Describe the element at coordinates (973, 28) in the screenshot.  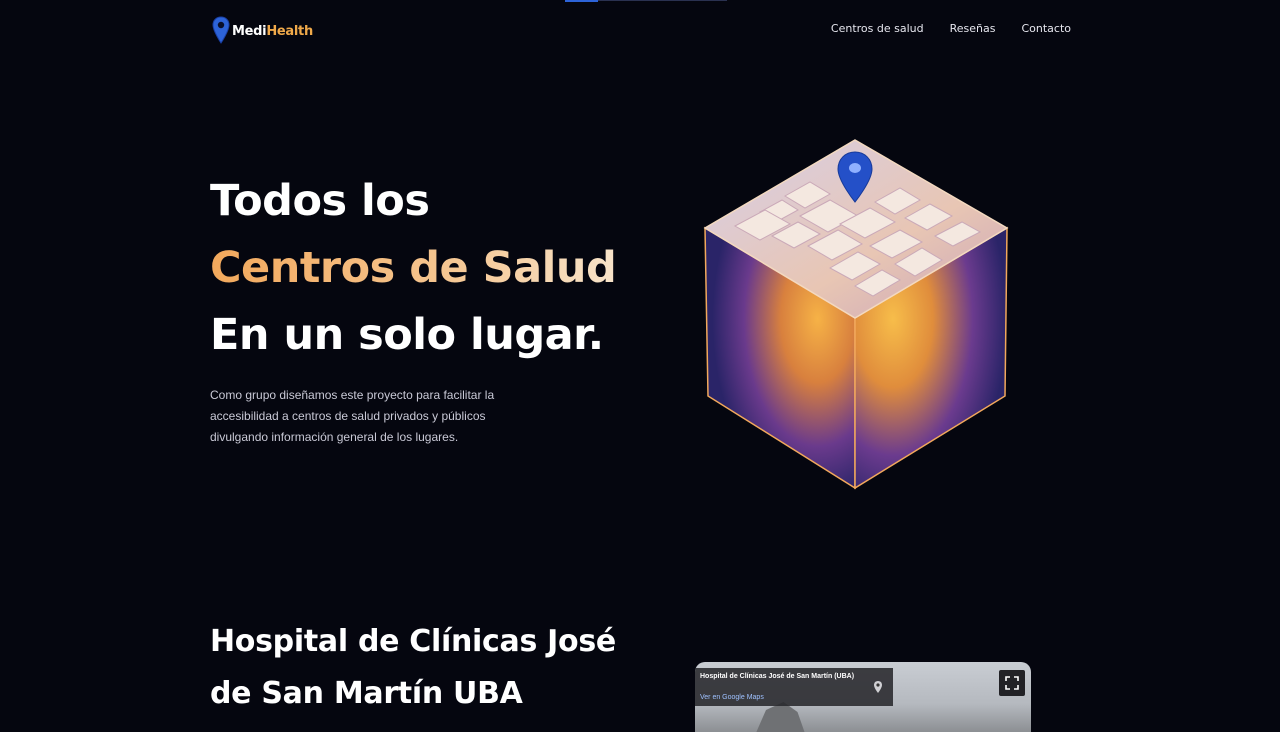
I see `nav-item-resenas: Reseñas` at that location.